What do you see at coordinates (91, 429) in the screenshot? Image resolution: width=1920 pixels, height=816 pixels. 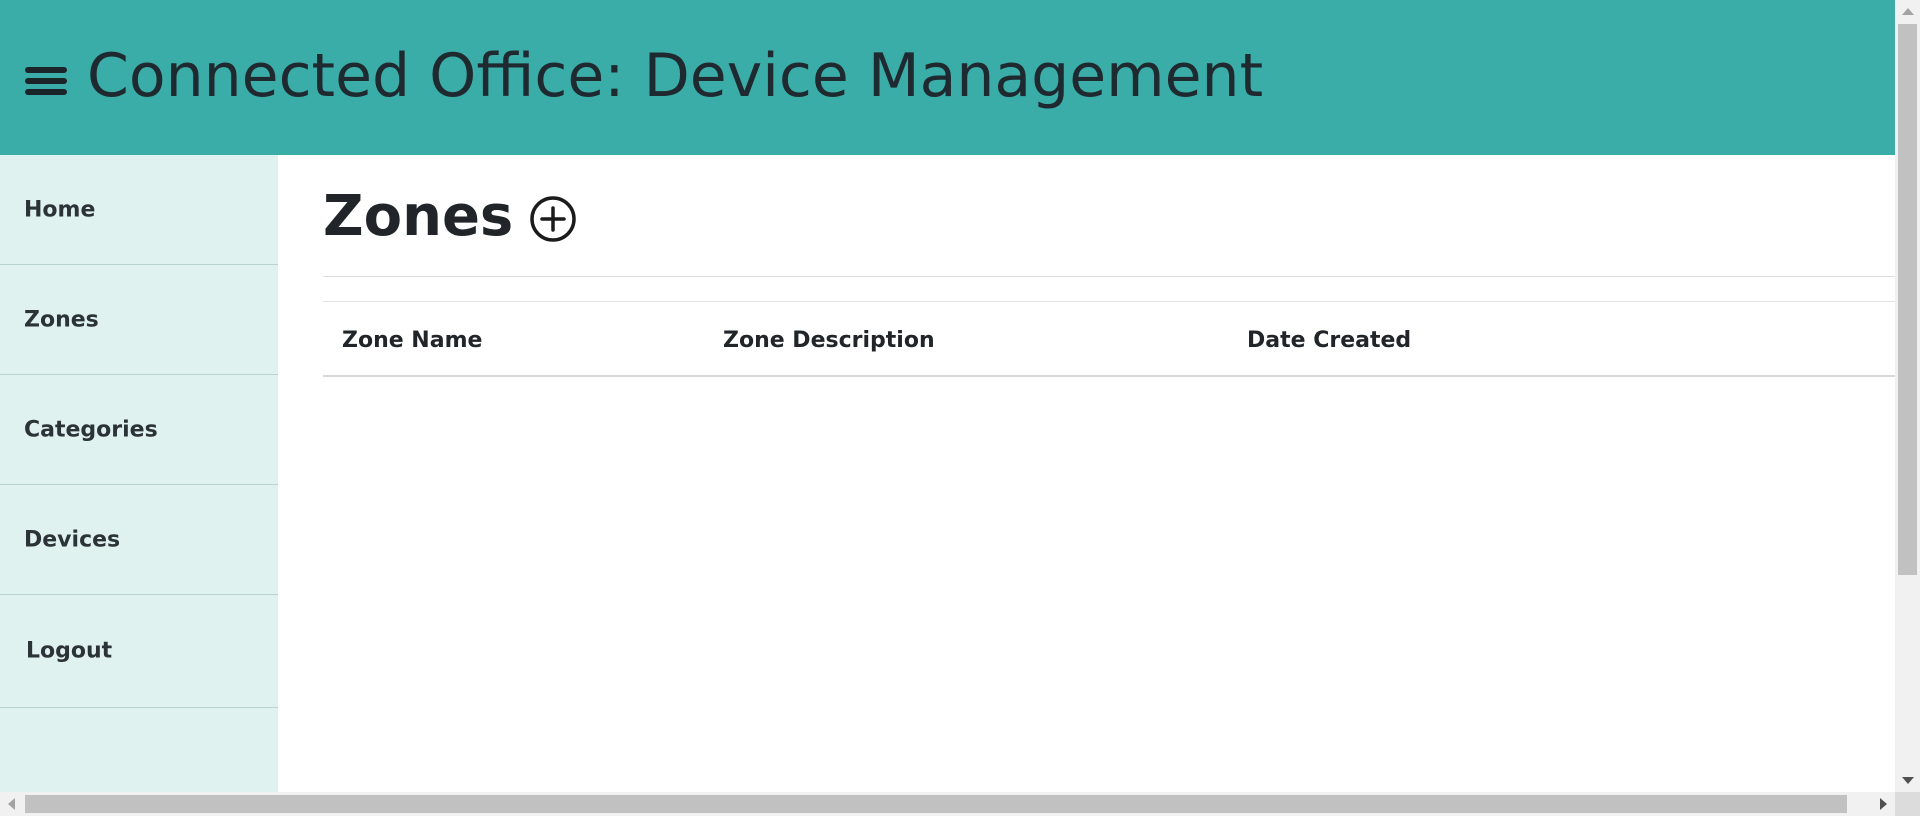 I see `sidebar-item-label: Categories` at bounding box center [91, 429].